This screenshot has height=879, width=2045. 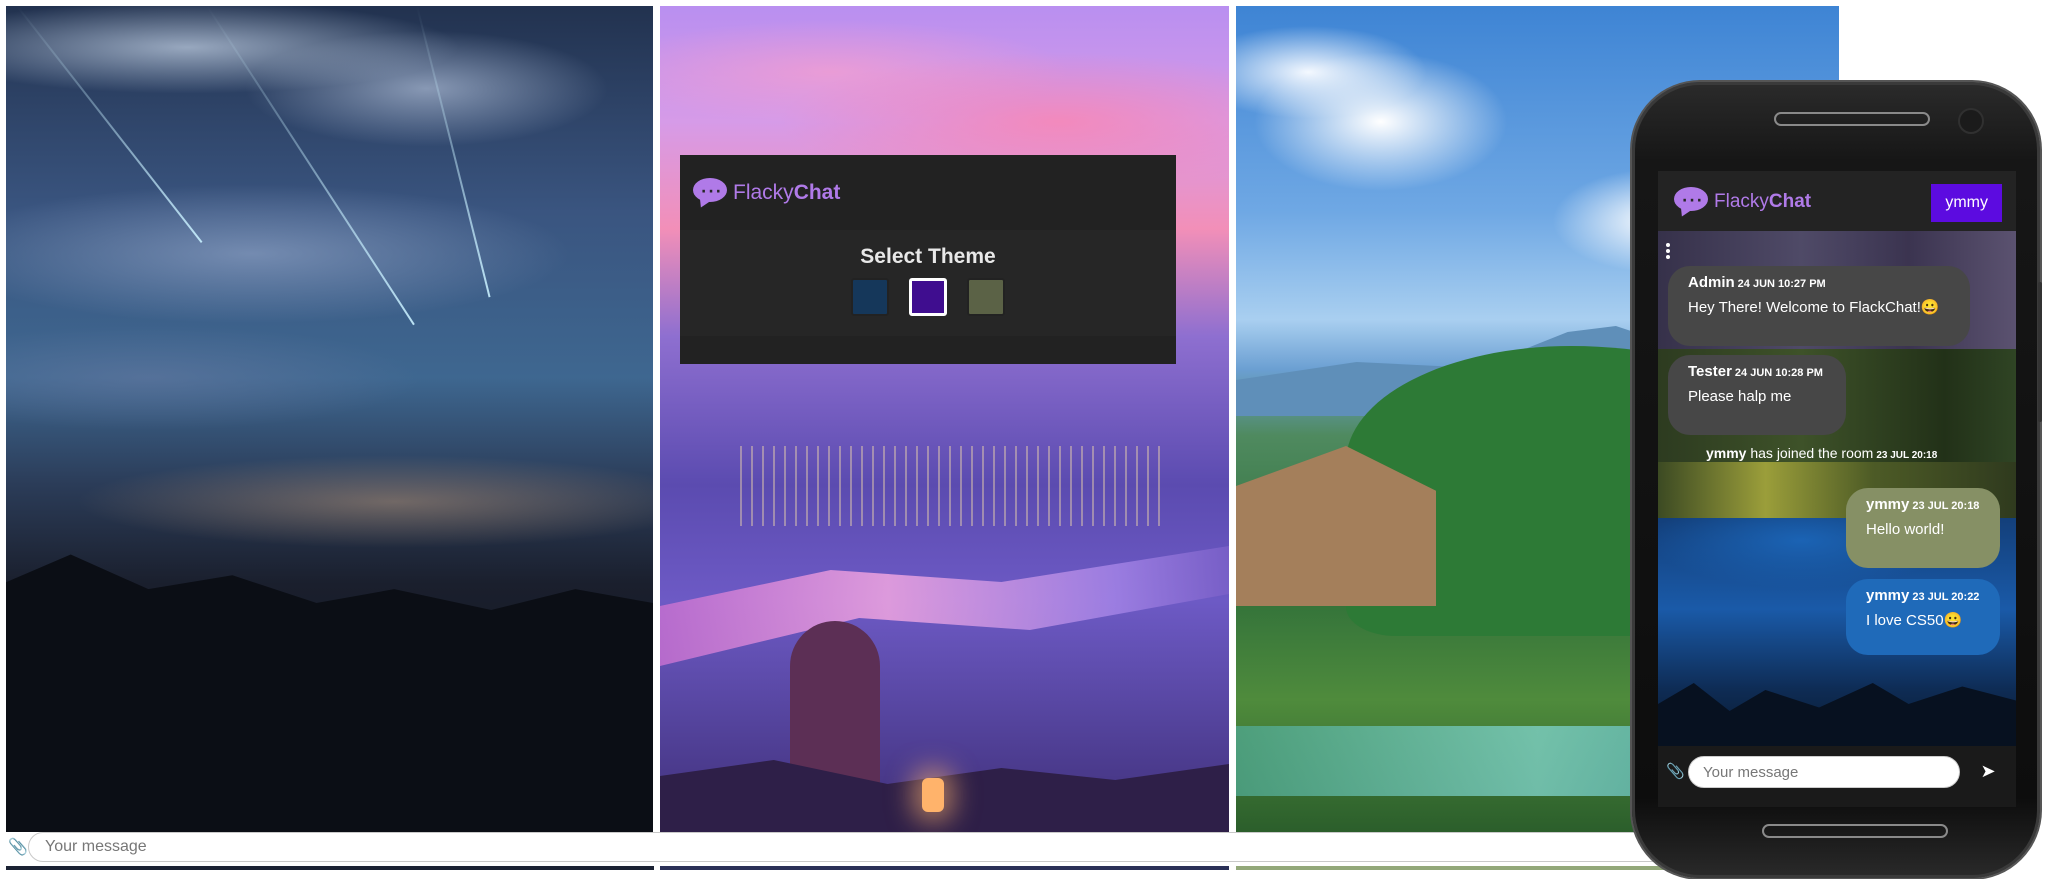 What do you see at coordinates (922, 868) in the screenshot?
I see `background-strip` at bounding box center [922, 868].